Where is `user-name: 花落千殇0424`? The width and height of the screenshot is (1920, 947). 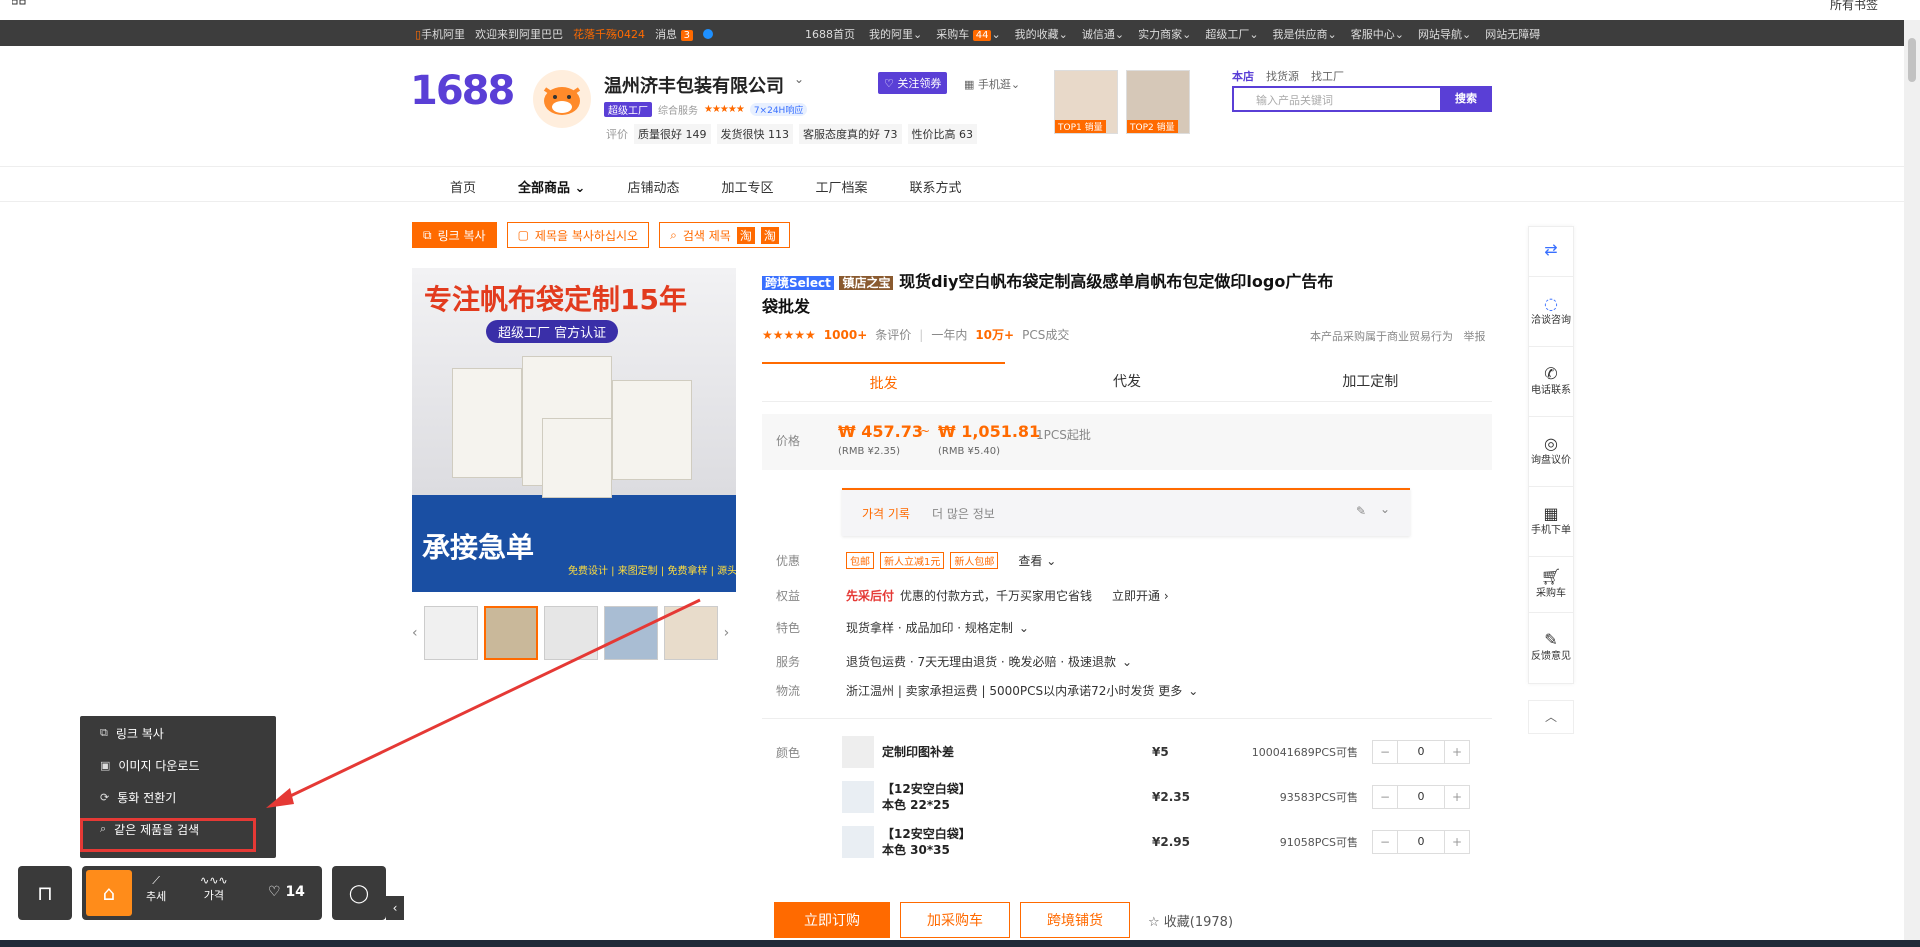
user-name: 花落千殇0424 is located at coordinates (609, 34).